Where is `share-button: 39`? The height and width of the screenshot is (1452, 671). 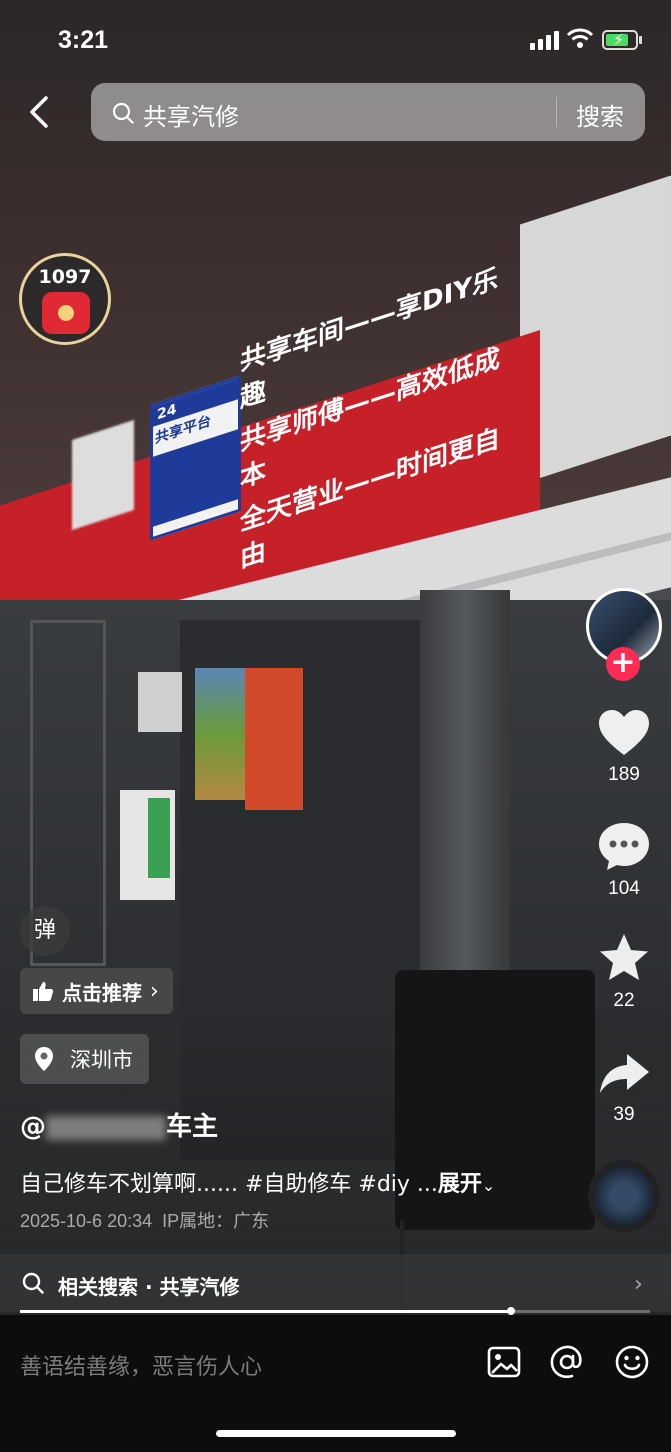 share-button: 39 is located at coordinates (624, 1088).